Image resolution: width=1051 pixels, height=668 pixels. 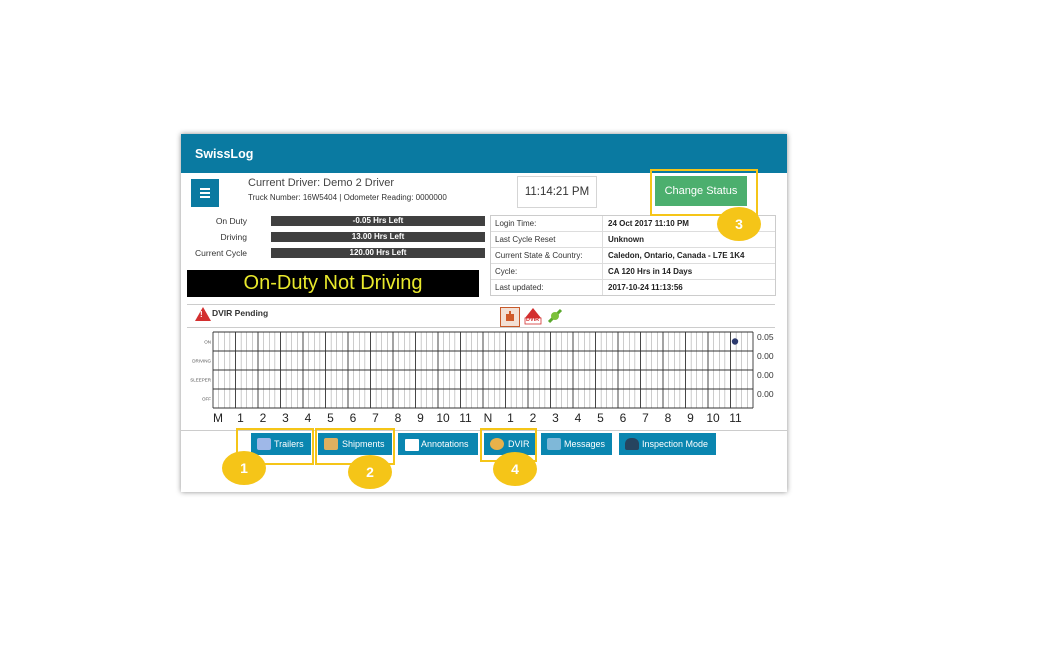 I want to click on info-row: Cycle: CA 120 Hrs in 14 Days, so click(x=633, y=272).